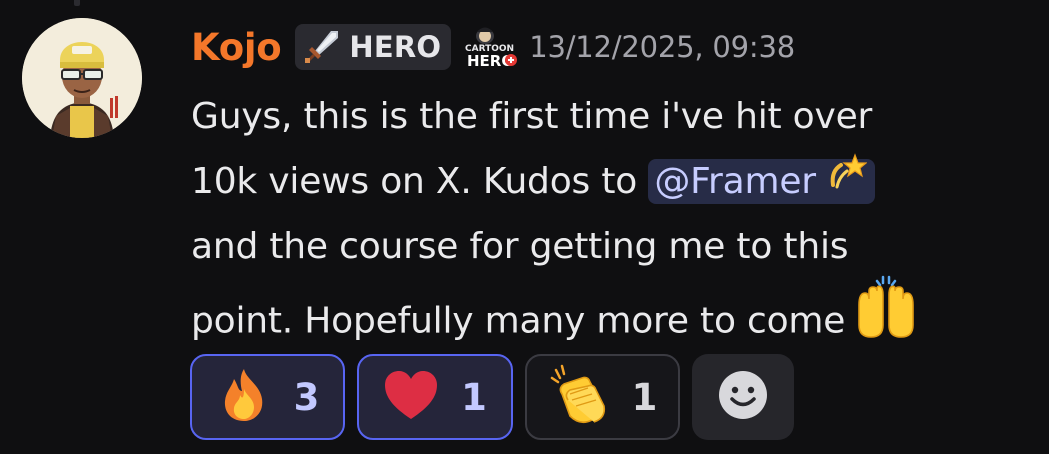 Image resolution: width=1049 pixels, height=454 pixels. What do you see at coordinates (244, 397) in the screenshot?
I see `fire-emoji-icon` at bounding box center [244, 397].